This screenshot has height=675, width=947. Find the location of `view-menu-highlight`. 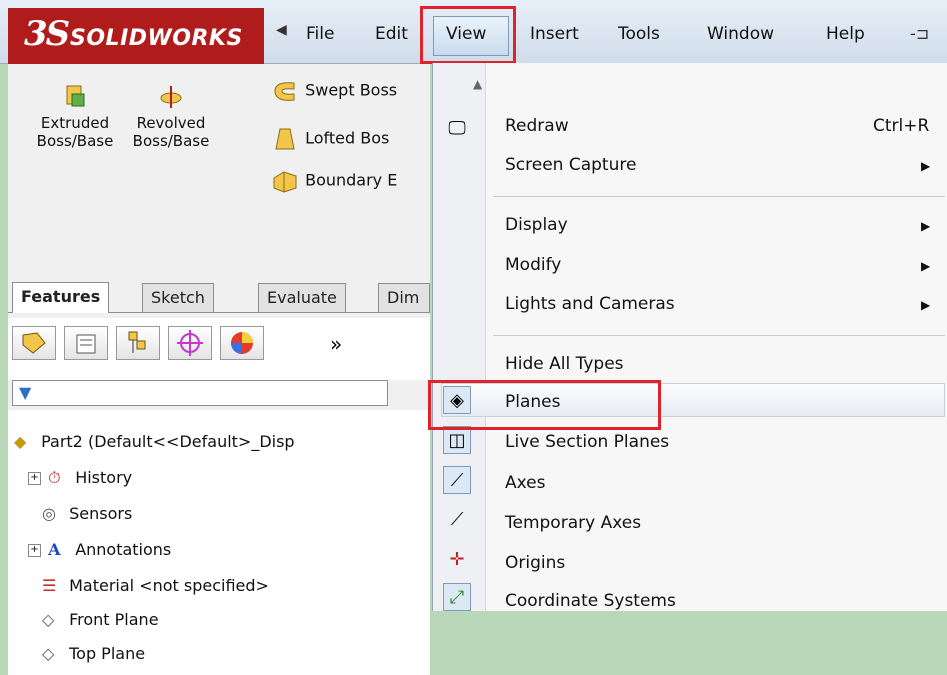

view-menu-highlight is located at coordinates (468, 35).